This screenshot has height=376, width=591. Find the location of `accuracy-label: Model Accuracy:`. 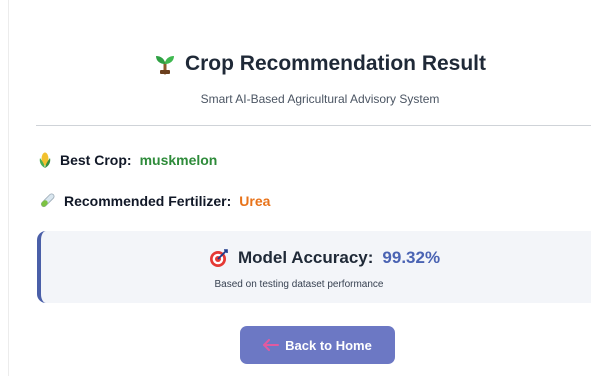

accuracy-label: Model Accuracy: is located at coordinates (306, 257).